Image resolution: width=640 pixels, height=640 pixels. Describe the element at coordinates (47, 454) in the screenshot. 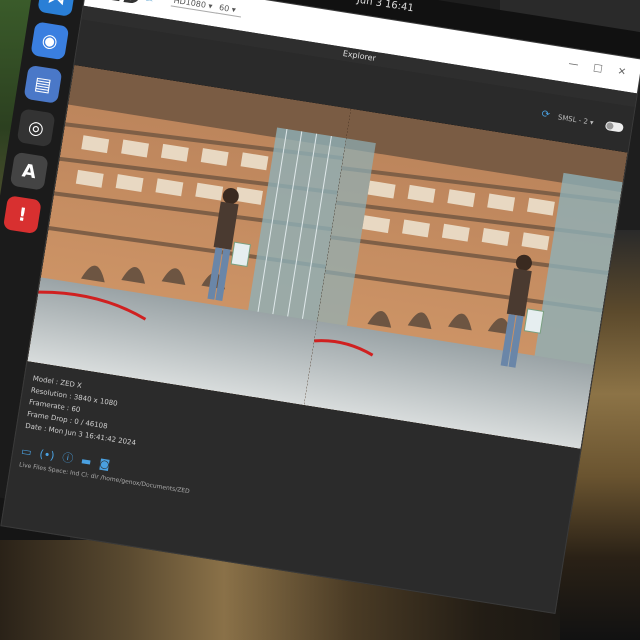

I see `record-icon: (•)` at that location.